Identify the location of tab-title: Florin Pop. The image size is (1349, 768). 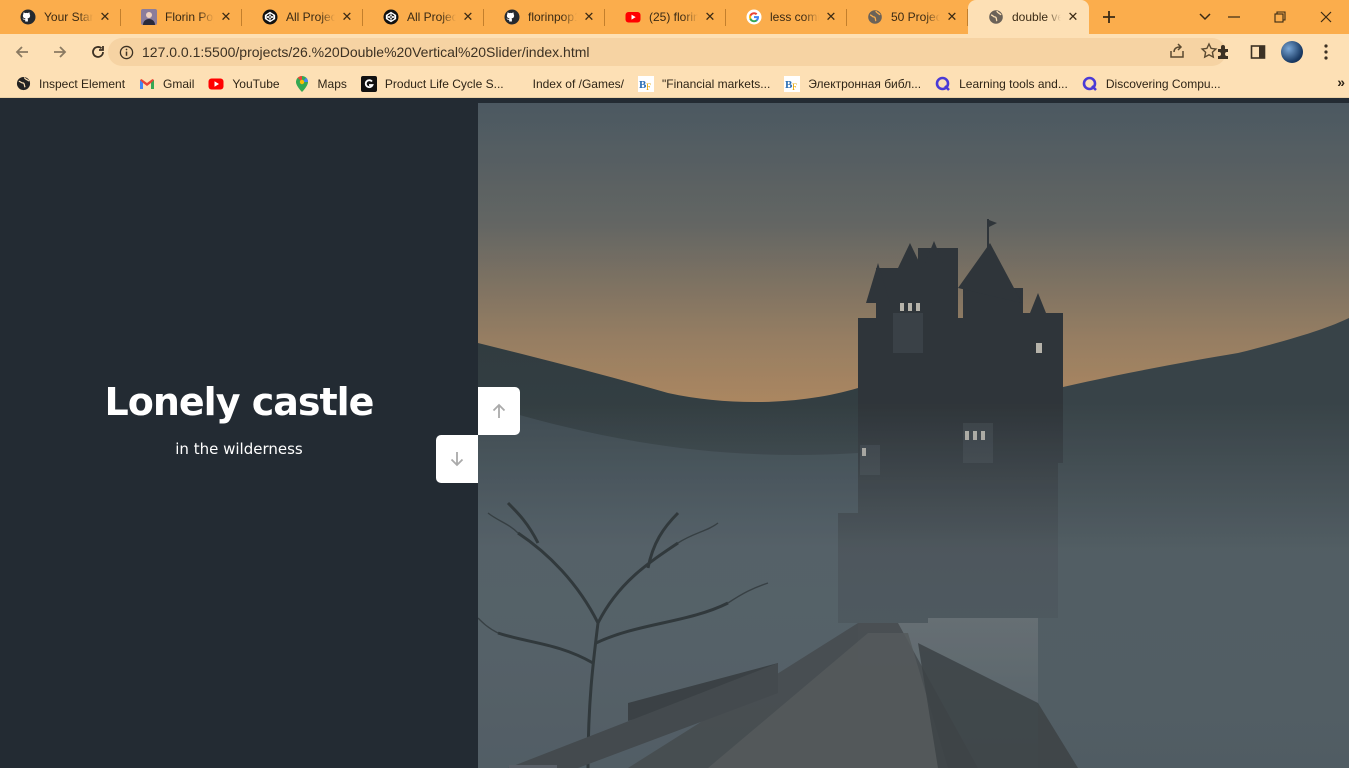
(189, 17).